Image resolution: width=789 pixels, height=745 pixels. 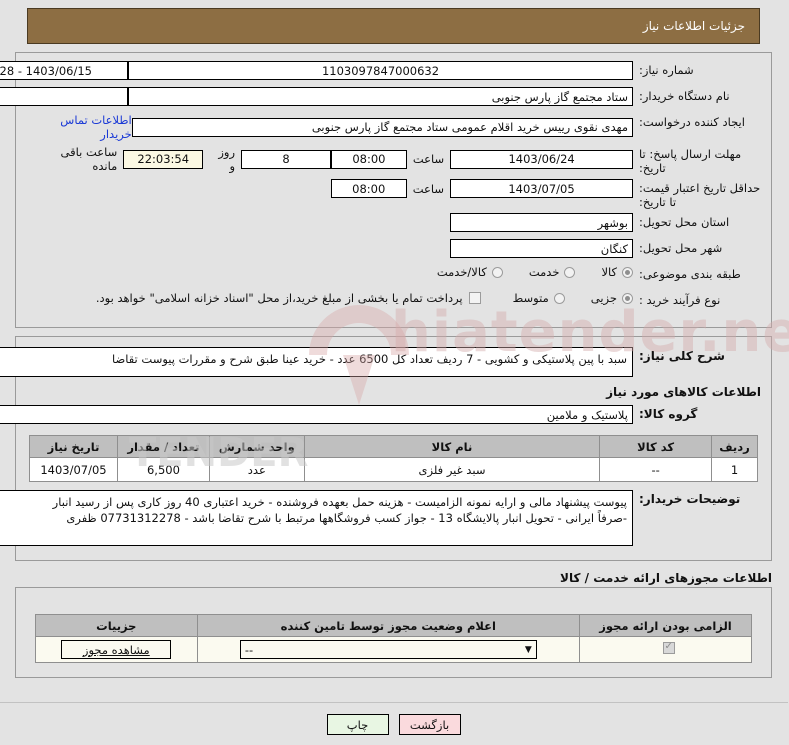 I want to click on need-number-input: 1103097847000632, so click(x=381, y=70).